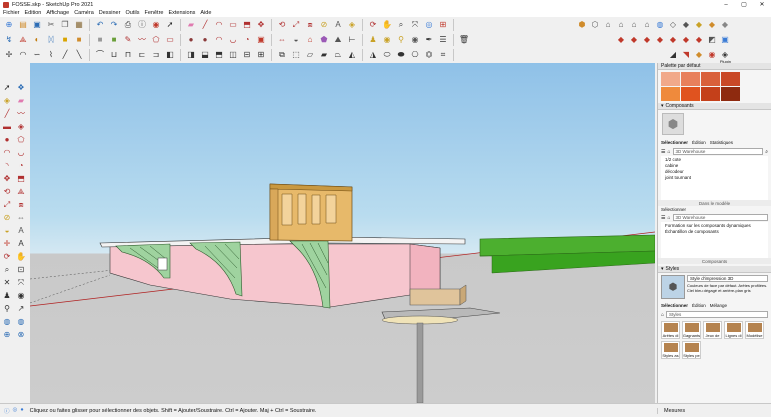 The image size is (771, 417). I want to click on tab-components_tabs-1: Édition, so click(699, 142).